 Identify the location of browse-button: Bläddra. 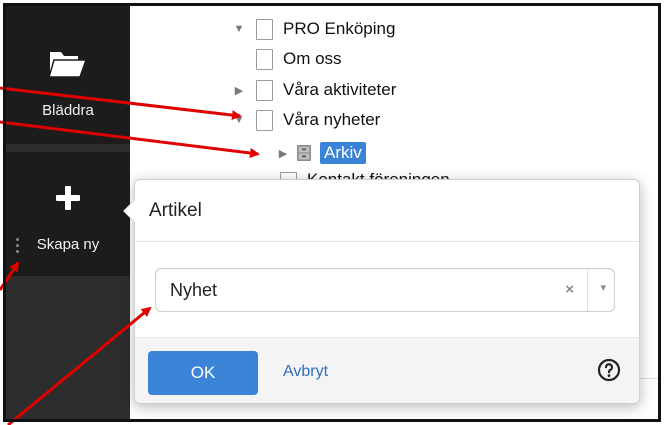
(68, 75).